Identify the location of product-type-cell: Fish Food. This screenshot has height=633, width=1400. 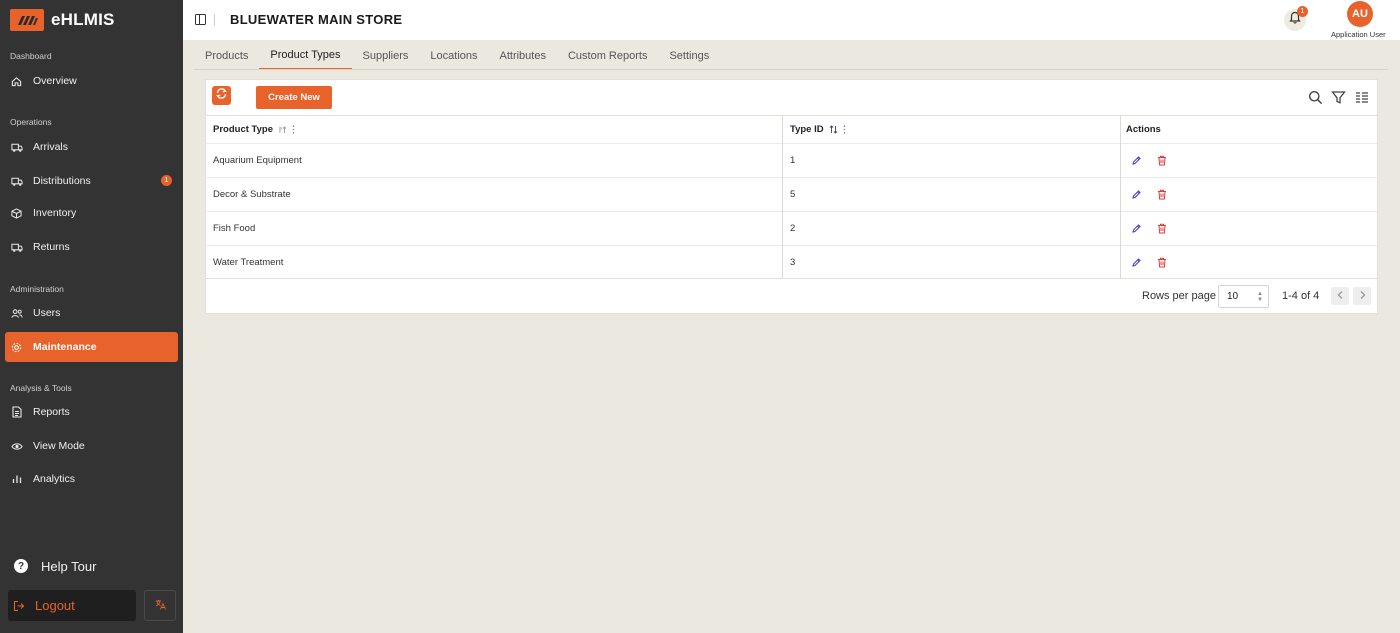
(234, 228).